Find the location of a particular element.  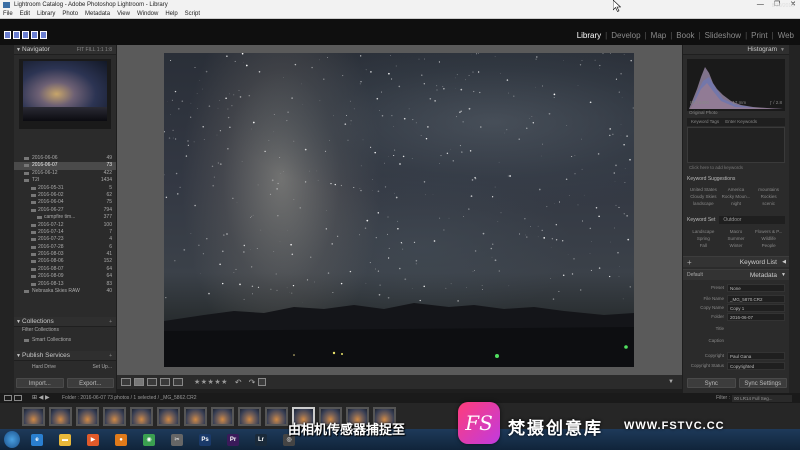

metadata-preset-dropdown: Default is located at coordinates (695, 275).